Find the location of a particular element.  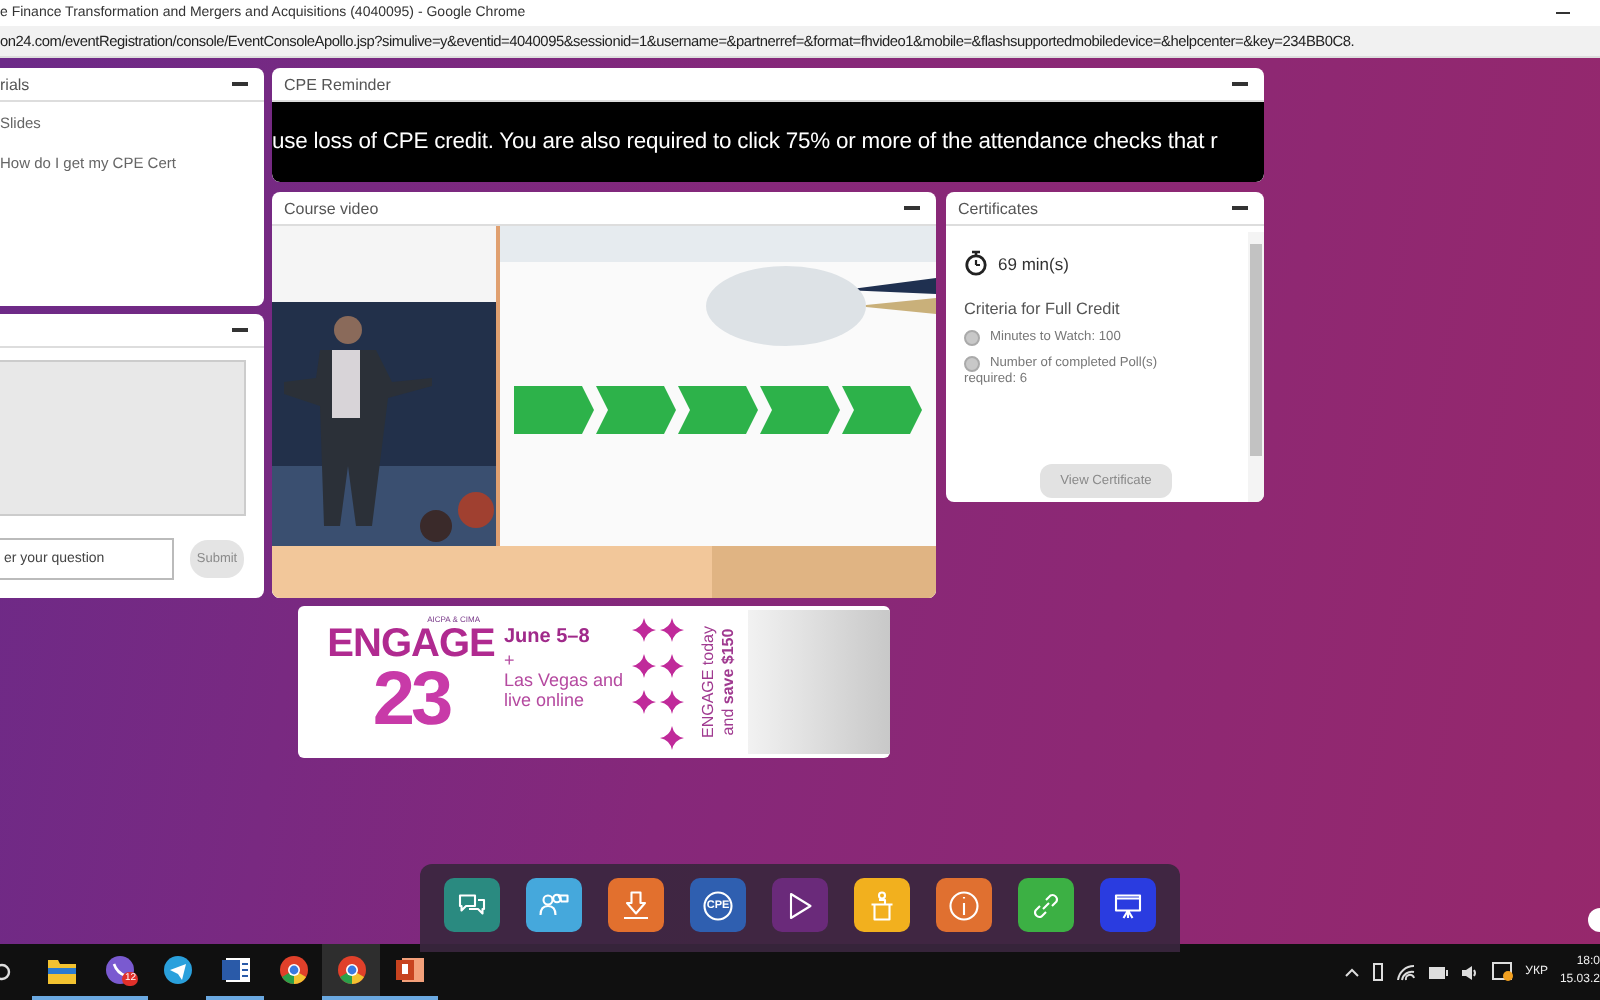

plus-sign: + is located at coordinates (510, 660).